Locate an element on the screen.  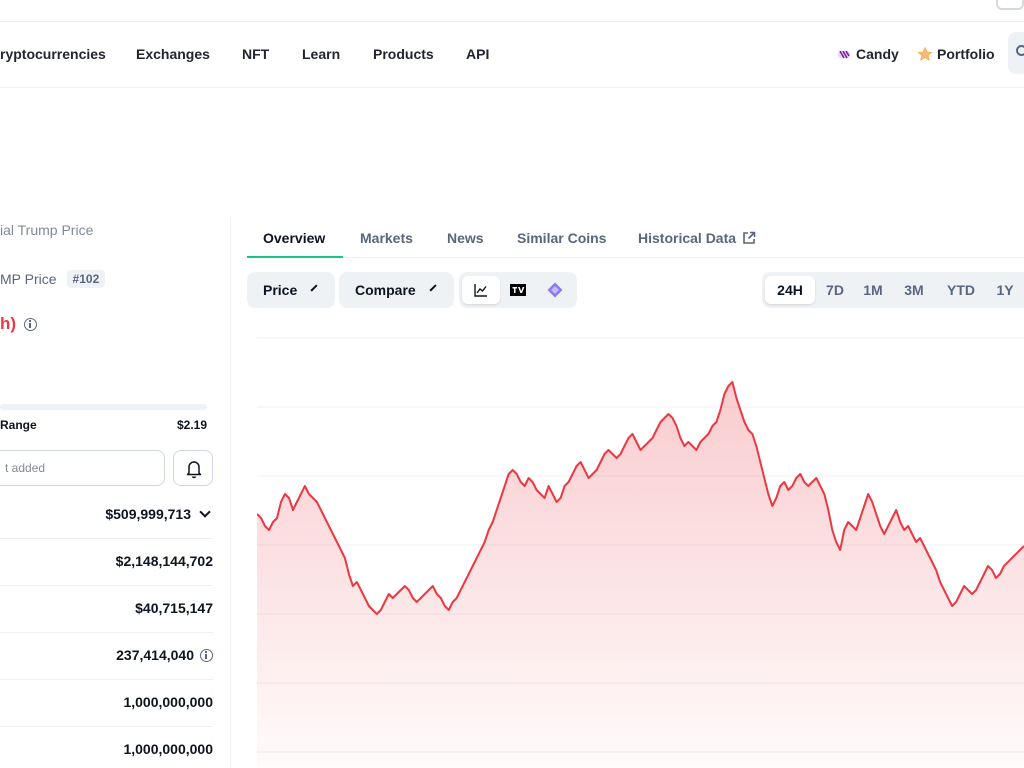
stat-row: 237,414,040 is located at coordinates (106, 656).